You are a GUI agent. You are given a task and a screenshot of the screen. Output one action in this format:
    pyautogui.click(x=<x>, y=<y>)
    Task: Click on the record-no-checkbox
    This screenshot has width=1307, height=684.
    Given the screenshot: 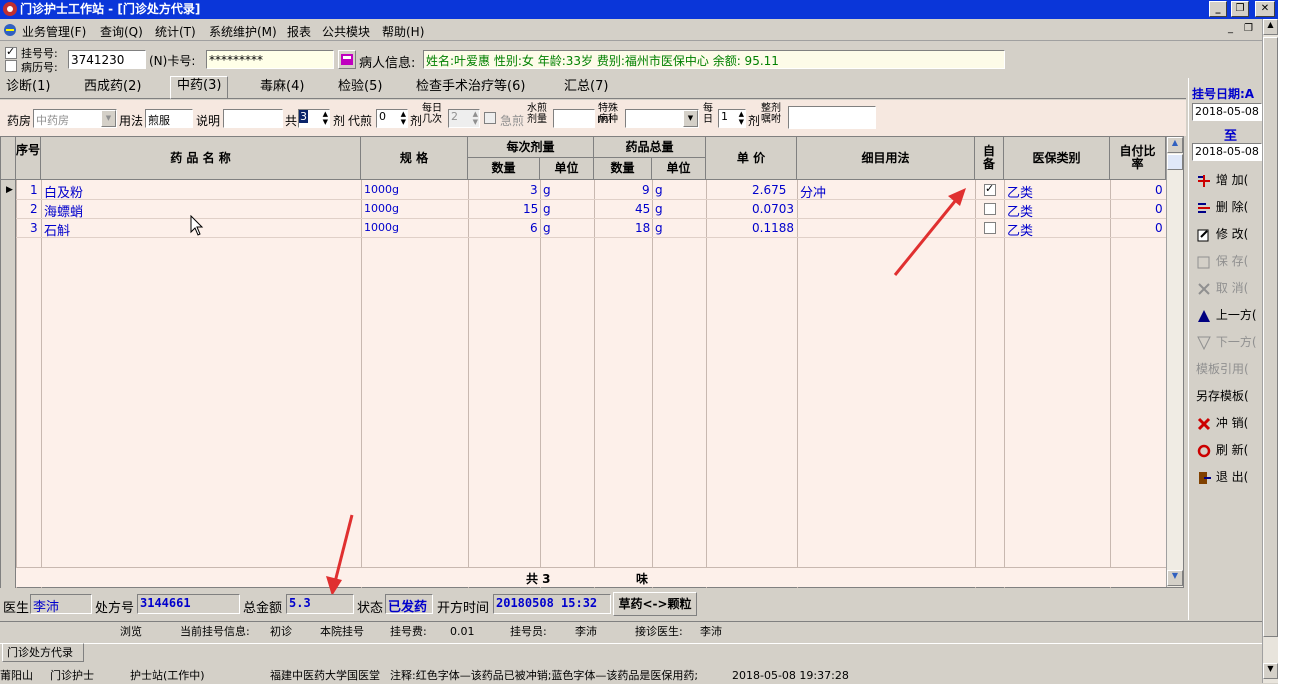 What is the action you would take?
    pyautogui.click(x=11, y=66)
    